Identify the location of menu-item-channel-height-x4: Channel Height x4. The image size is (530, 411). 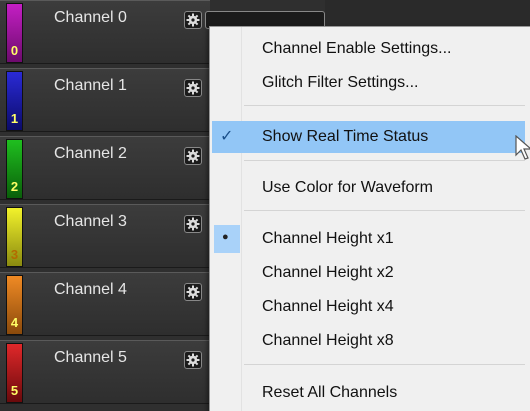
(368, 307).